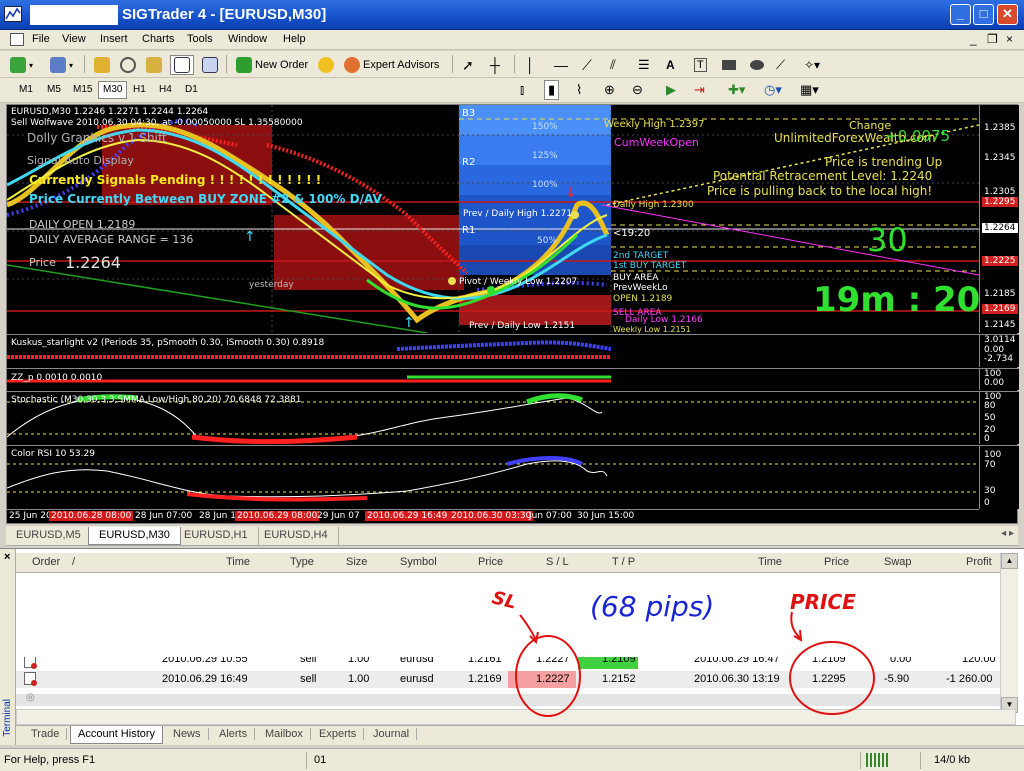 The image size is (1024, 771). Describe the element at coordinates (952, 760) in the screenshot. I see `status-traffic: 14/0 kb` at that location.